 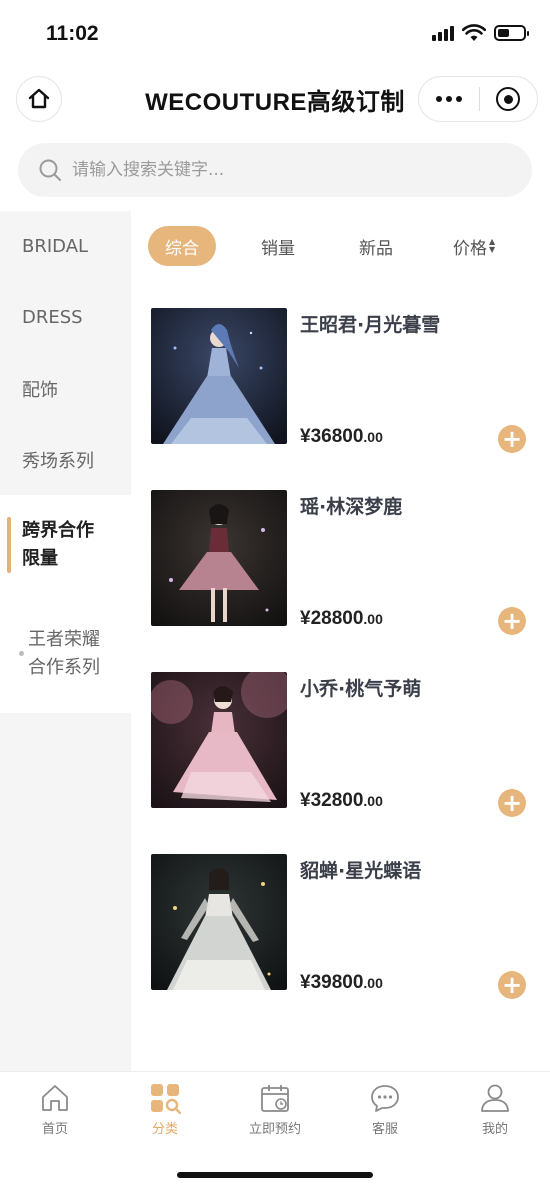 I want to click on close-miniprogram-button, so click(x=508, y=99).